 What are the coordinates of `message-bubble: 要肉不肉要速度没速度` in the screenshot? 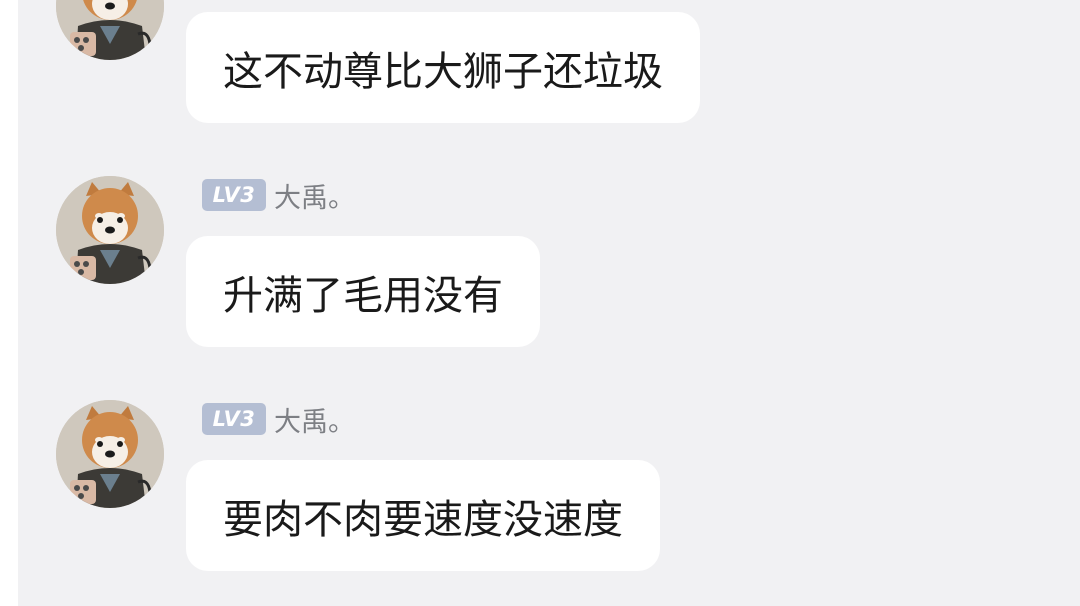 It's located at (423, 515).